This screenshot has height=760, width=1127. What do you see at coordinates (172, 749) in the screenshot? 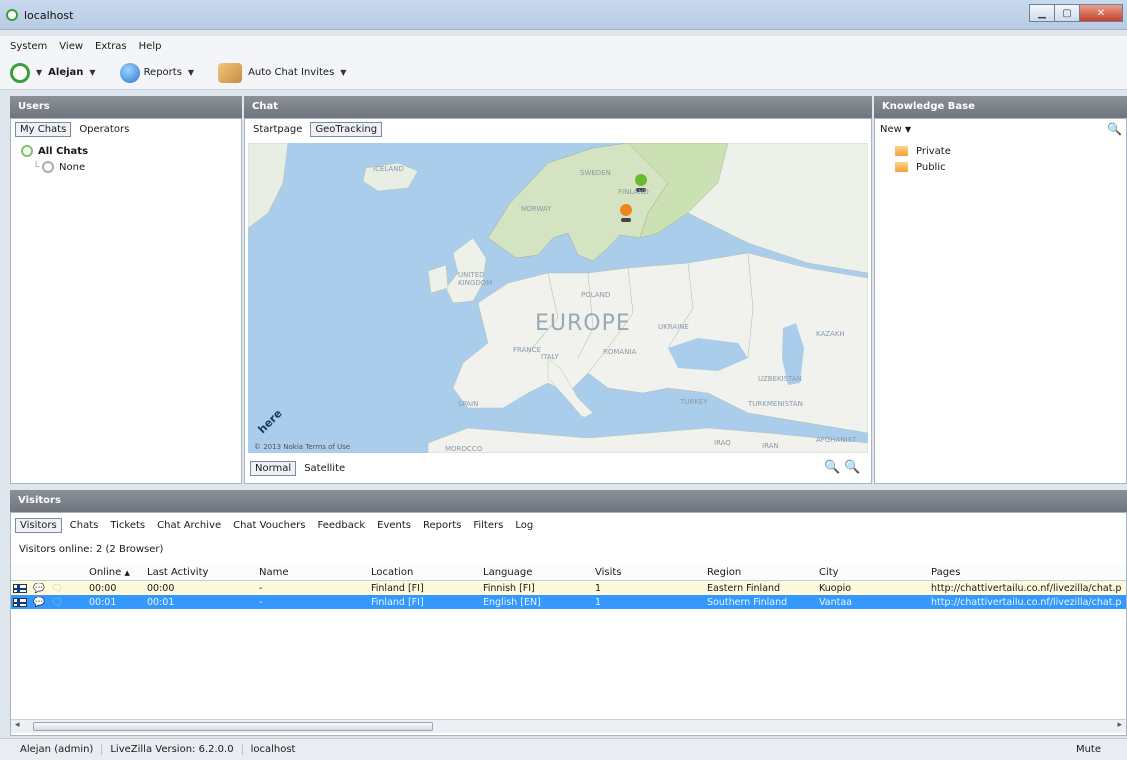
I see `status-version: LiveZilla Version: 6.2.0.0` at bounding box center [172, 749].